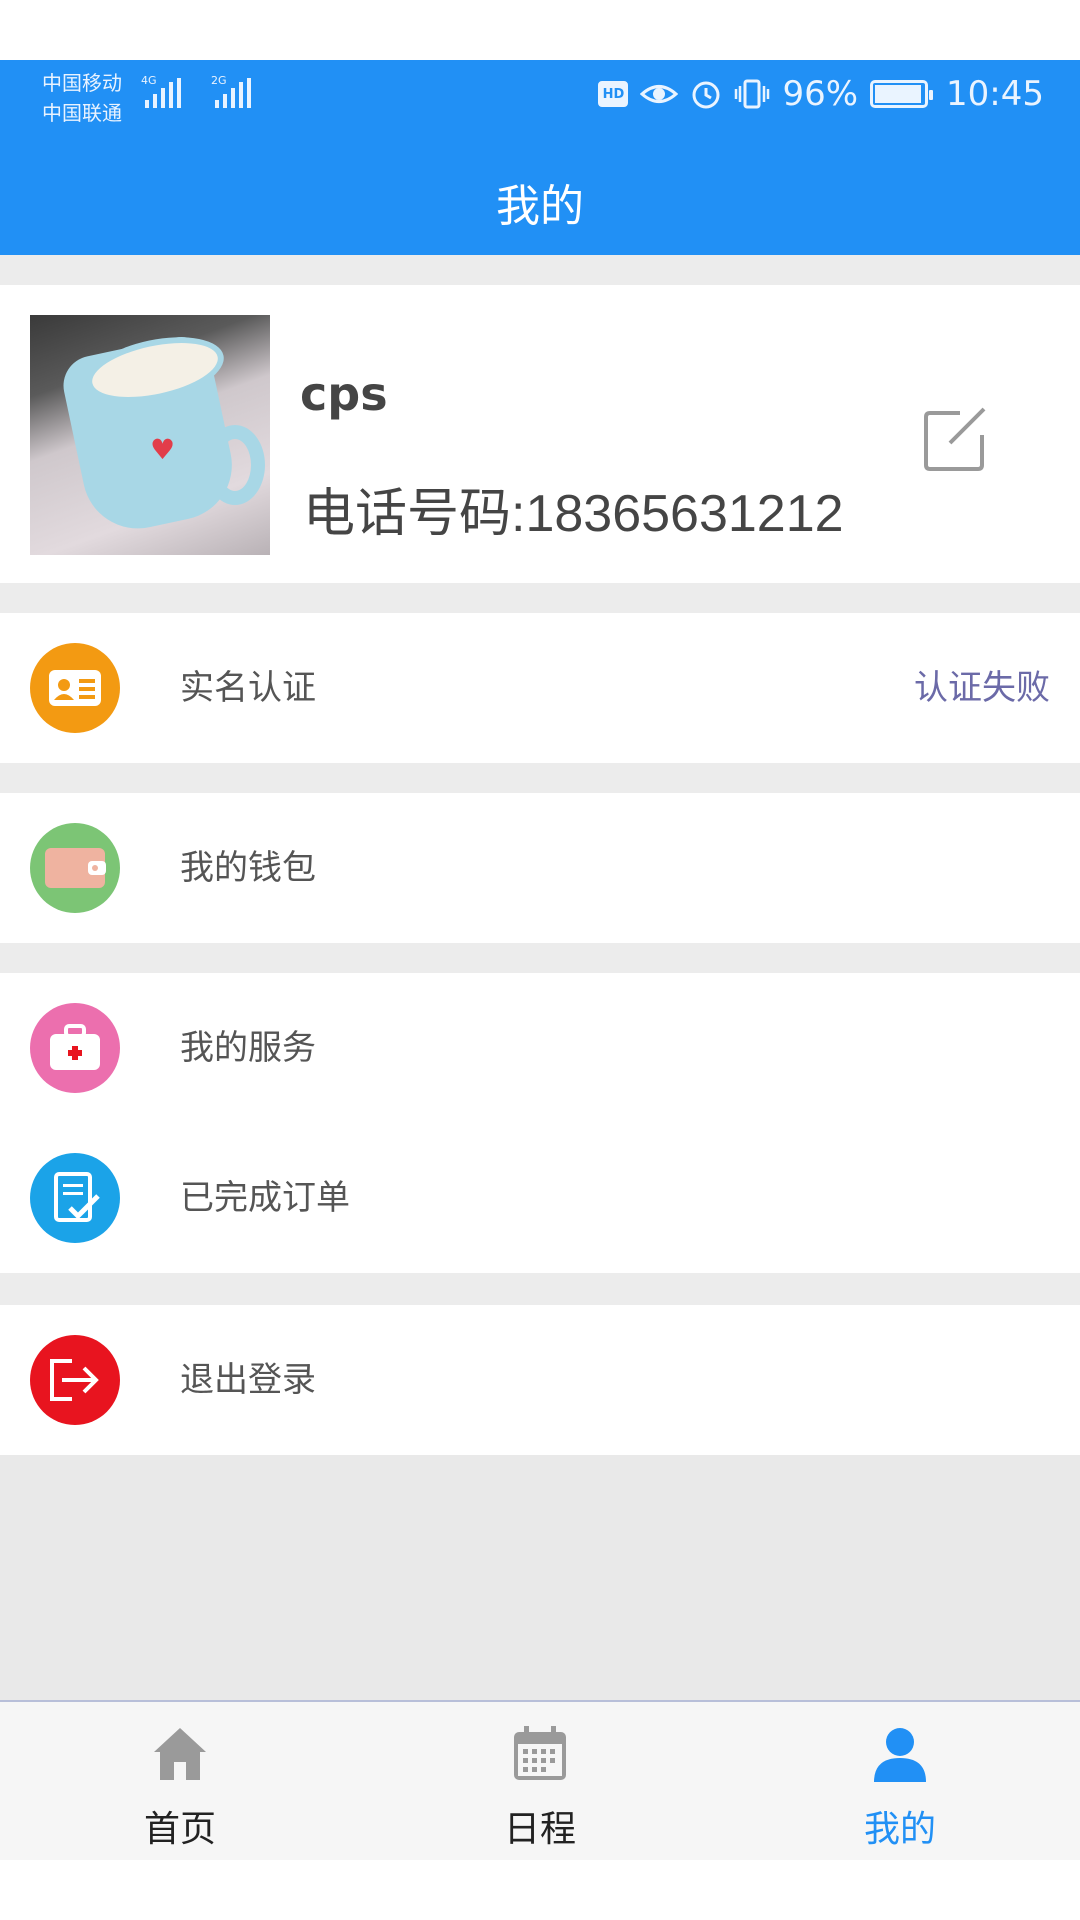  I want to click on menu-label: 实名认证, so click(248, 688).